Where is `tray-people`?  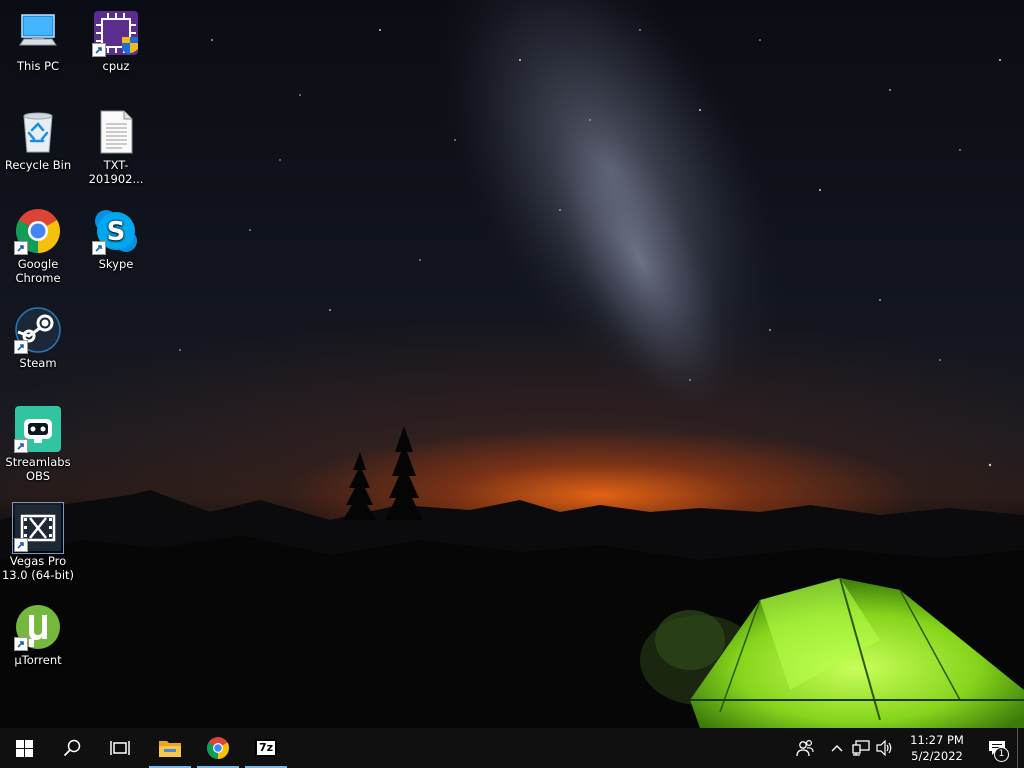 tray-people is located at coordinates (805, 748).